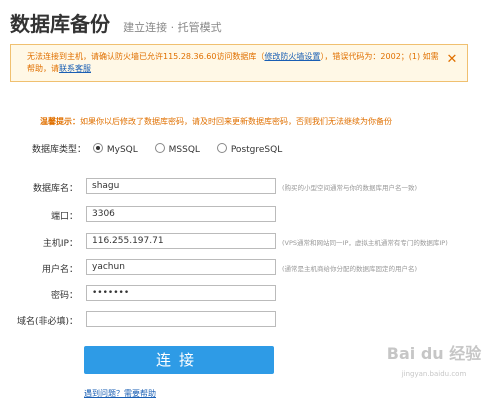 This screenshot has width=500, height=405. What do you see at coordinates (55, 189) in the screenshot?
I see `db-name-label: 数据库名：` at bounding box center [55, 189].